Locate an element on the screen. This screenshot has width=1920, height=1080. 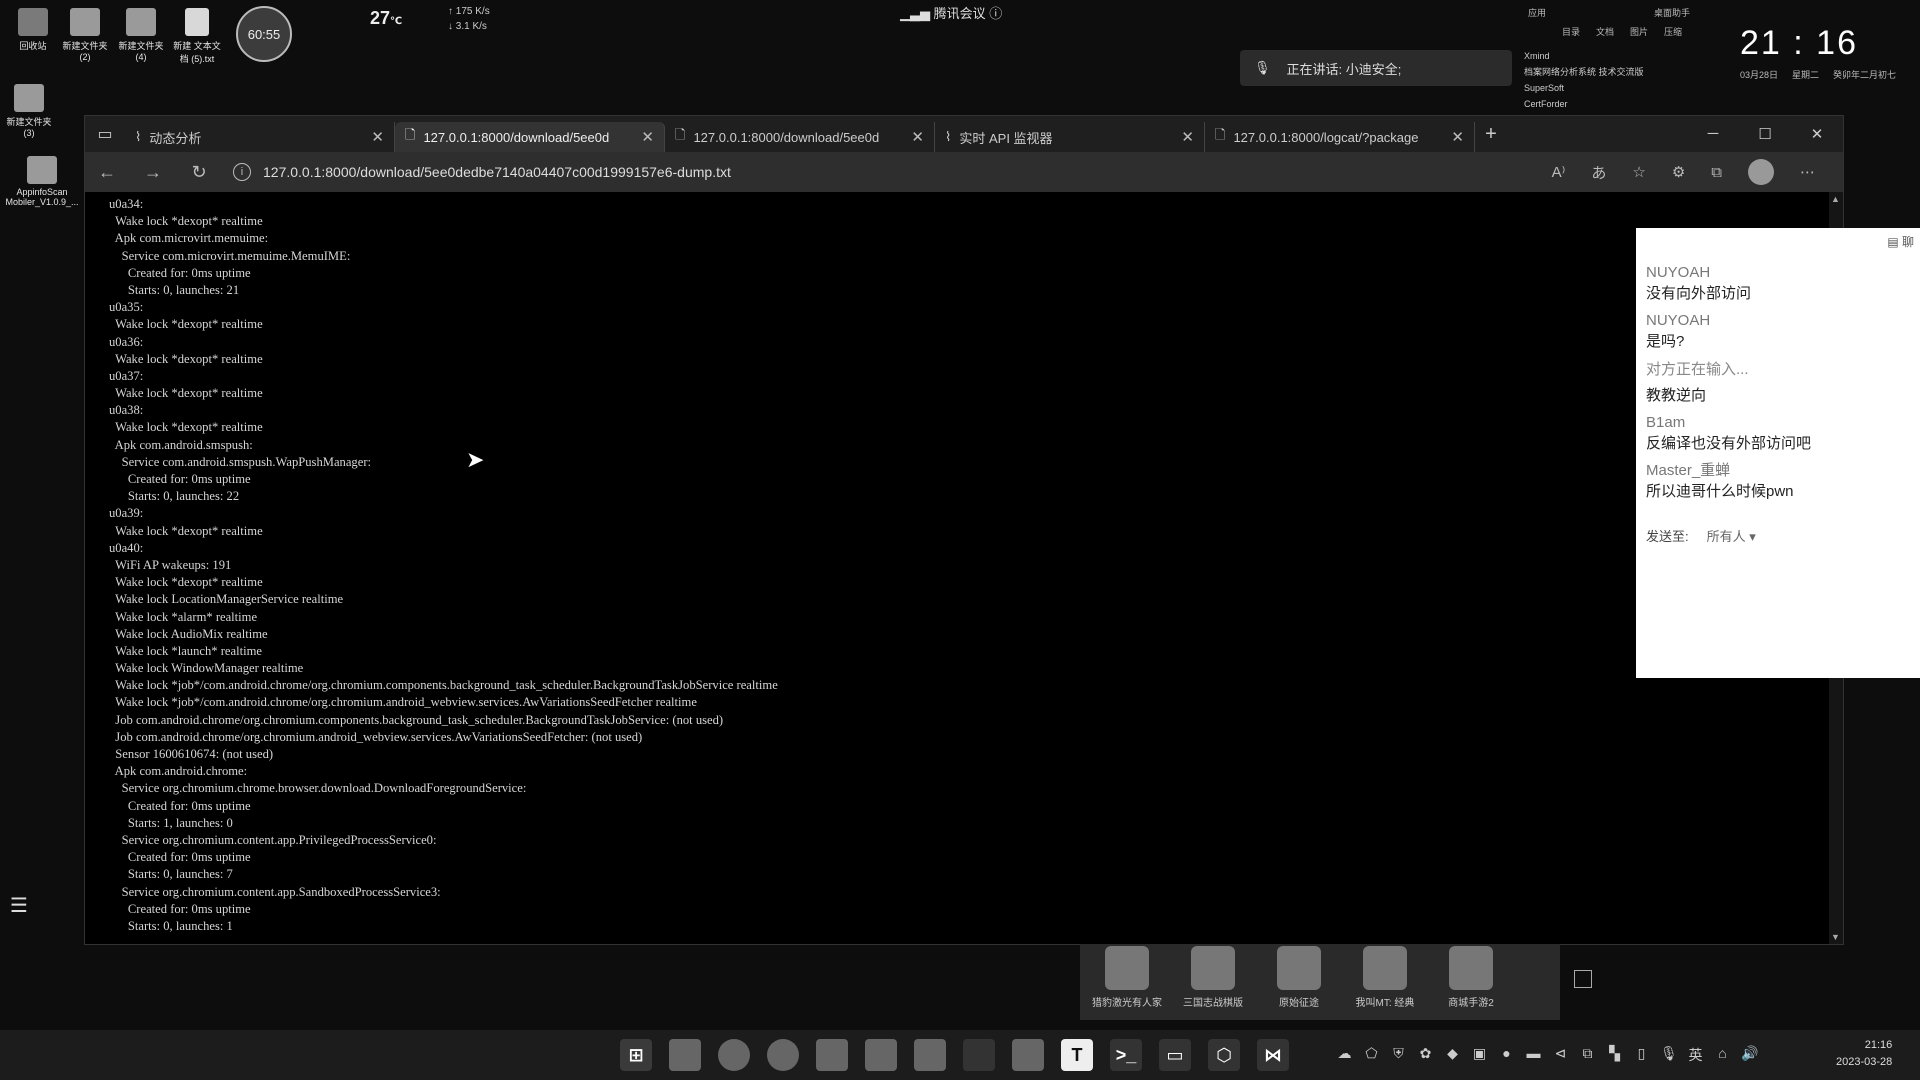
game-item: 商城手游2 is located at coordinates (1471, 982).